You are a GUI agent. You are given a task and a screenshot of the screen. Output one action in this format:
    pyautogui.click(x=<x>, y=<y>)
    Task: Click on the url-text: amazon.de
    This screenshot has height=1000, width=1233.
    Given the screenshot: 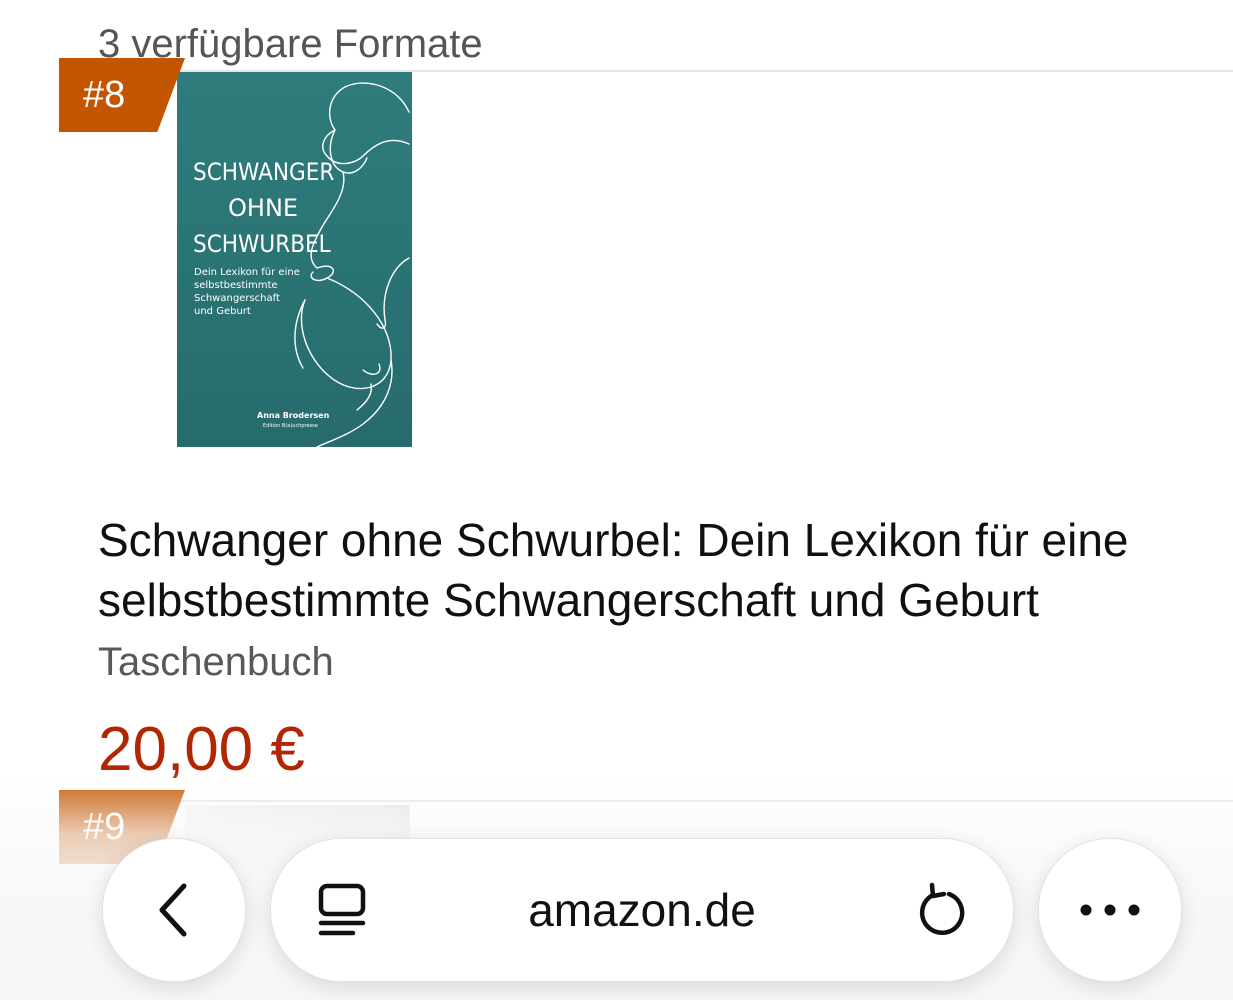 What is the action you would take?
    pyautogui.click(x=642, y=910)
    